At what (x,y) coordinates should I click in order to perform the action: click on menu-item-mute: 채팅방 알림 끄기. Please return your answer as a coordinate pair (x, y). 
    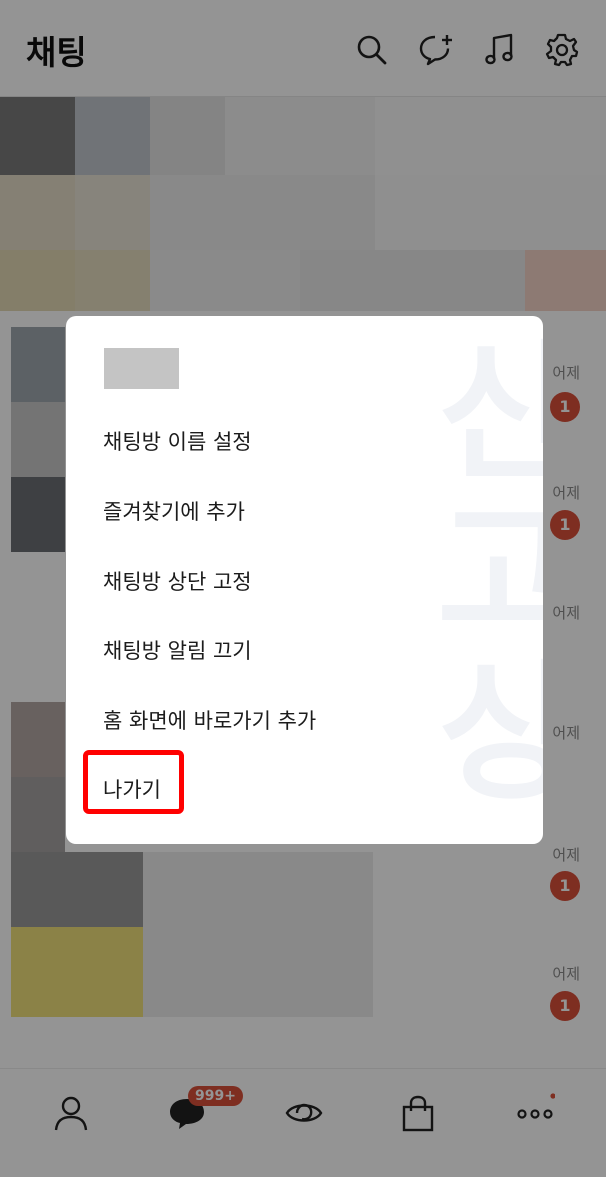
    Looking at the image, I should click on (177, 650).